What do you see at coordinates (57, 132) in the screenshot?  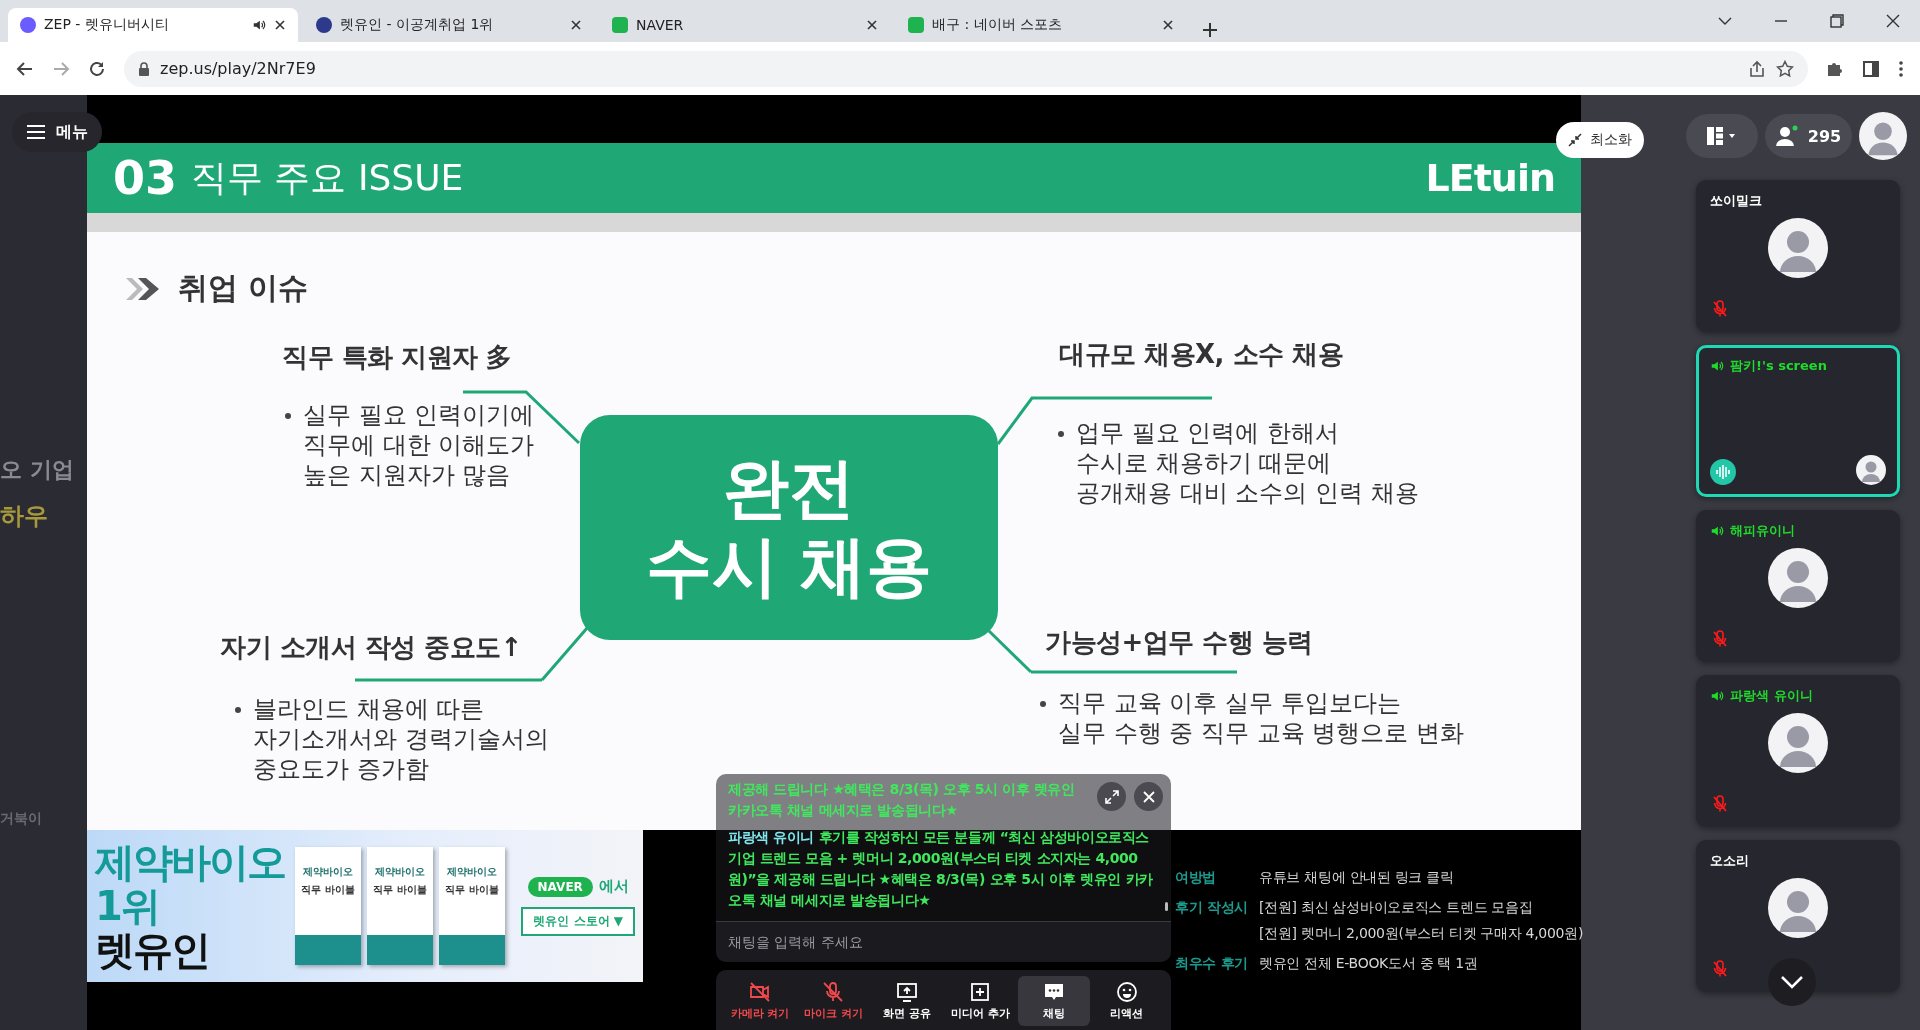 I see `menu-button: 메뉴` at bounding box center [57, 132].